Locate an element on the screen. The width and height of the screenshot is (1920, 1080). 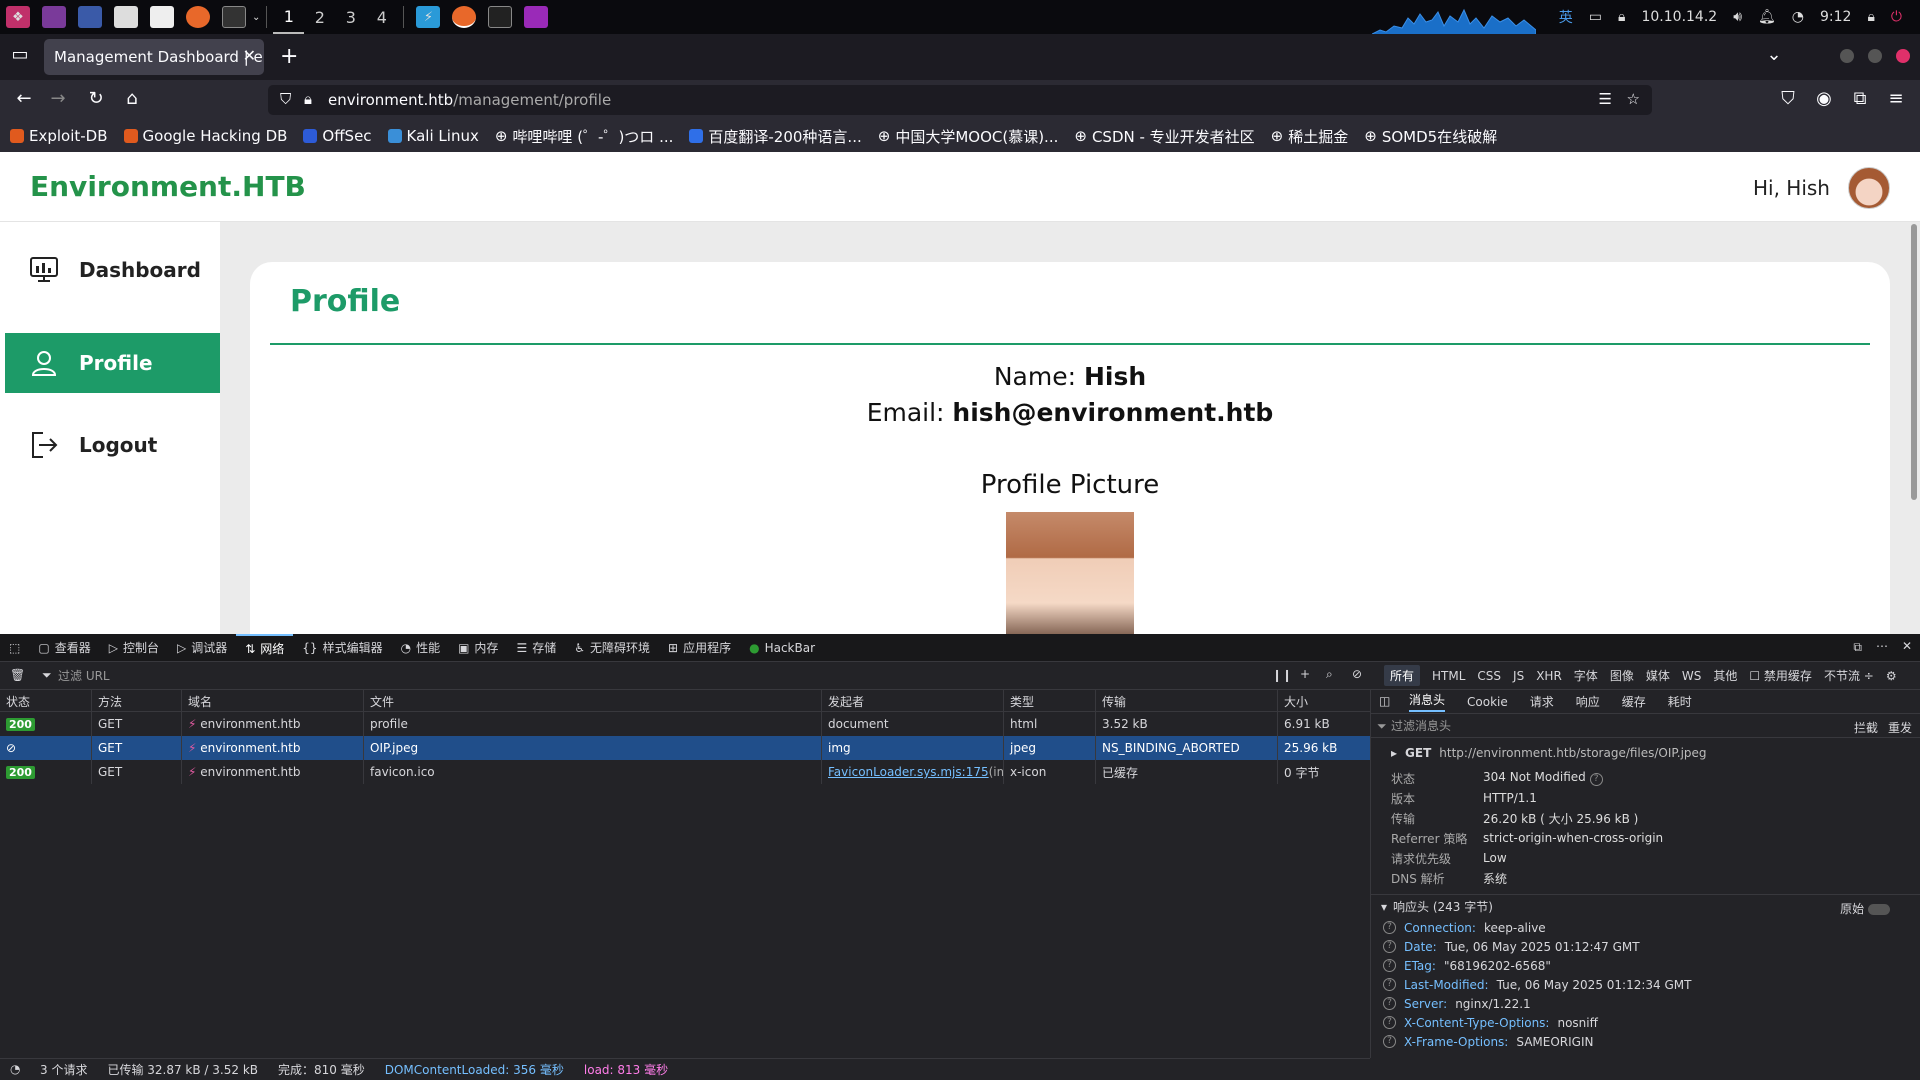
sidebar-item-profile: Profile is located at coordinates (112, 363).